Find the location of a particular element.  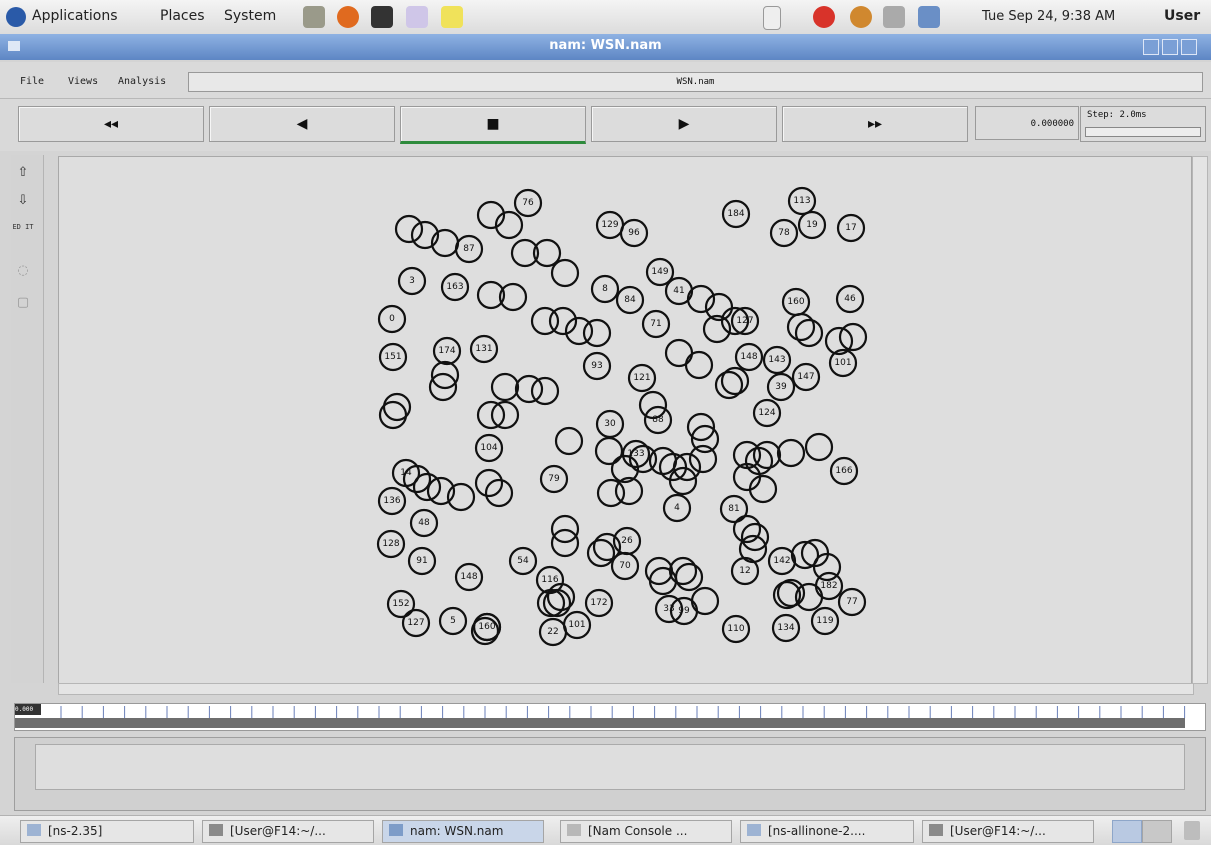

network-icon is located at coordinates (314, 17).